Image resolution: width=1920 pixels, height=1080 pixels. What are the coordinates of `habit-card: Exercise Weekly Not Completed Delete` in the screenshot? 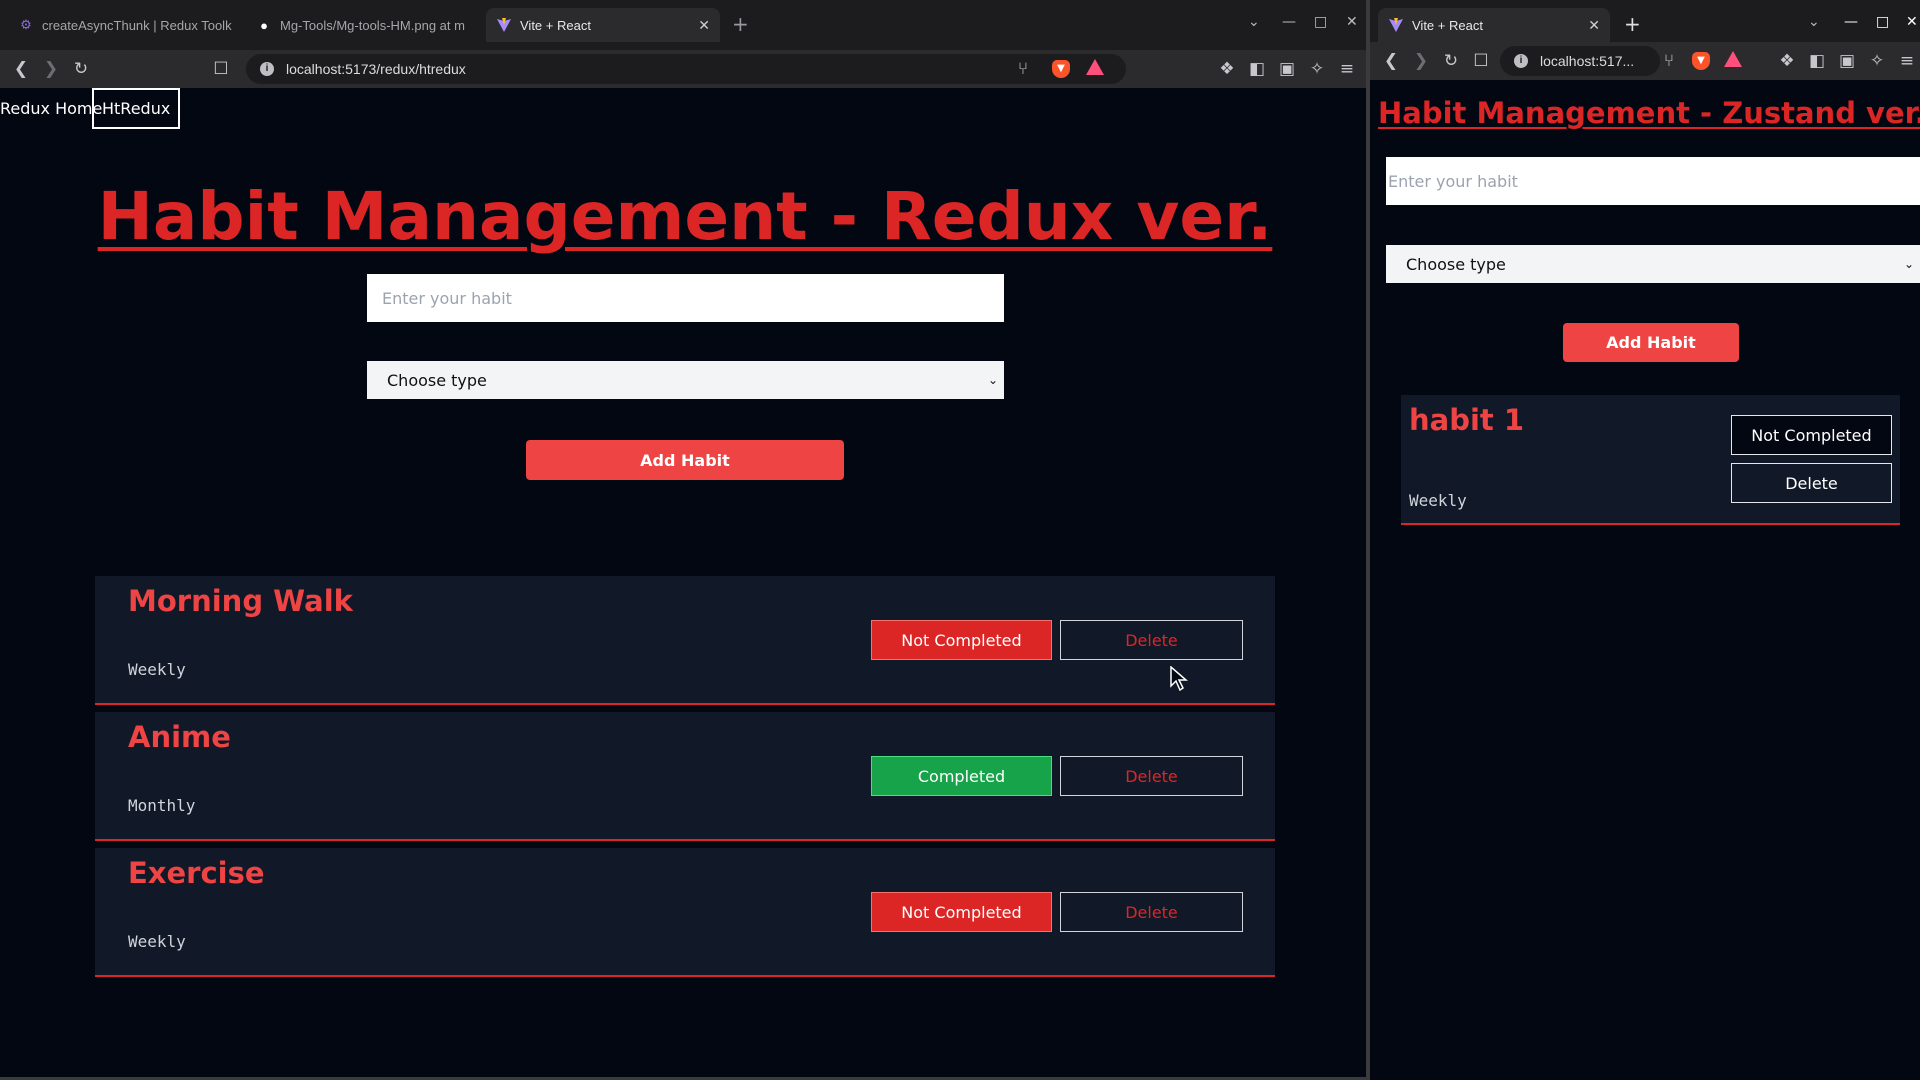 It's located at (685, 912).